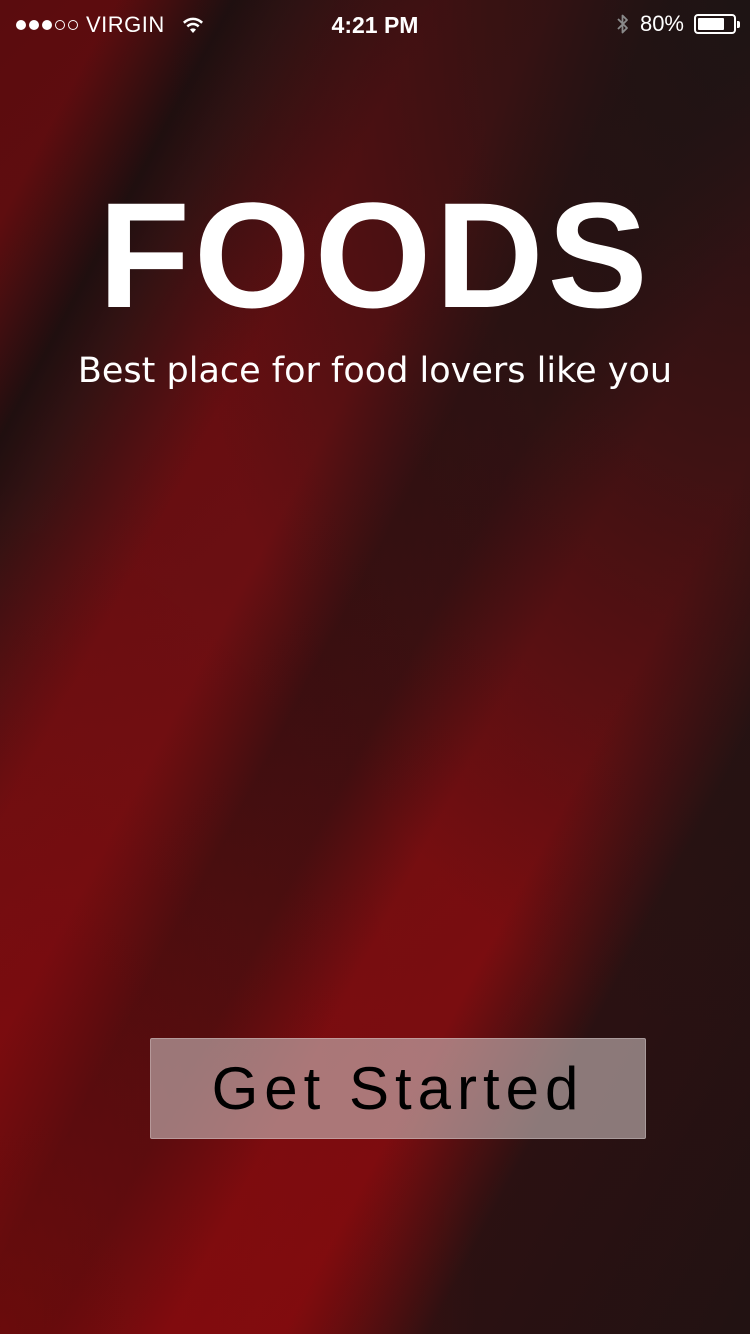 The width and height of the screenshot is (750, 1334). I want to click on status-right: 80%, so click(678, 24).